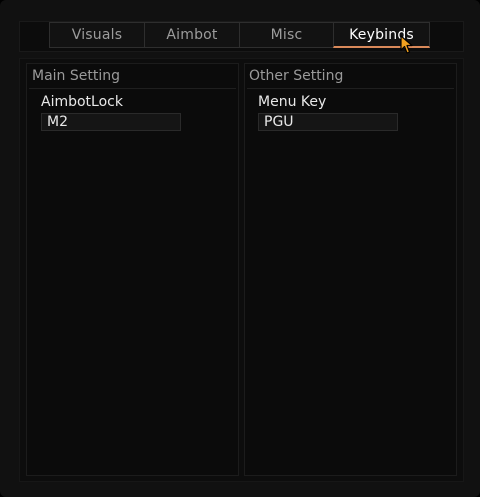 The height and width of the screenshot is (497, 480). I want to click on menu-key-label: Menu Key, so click(292, 102).